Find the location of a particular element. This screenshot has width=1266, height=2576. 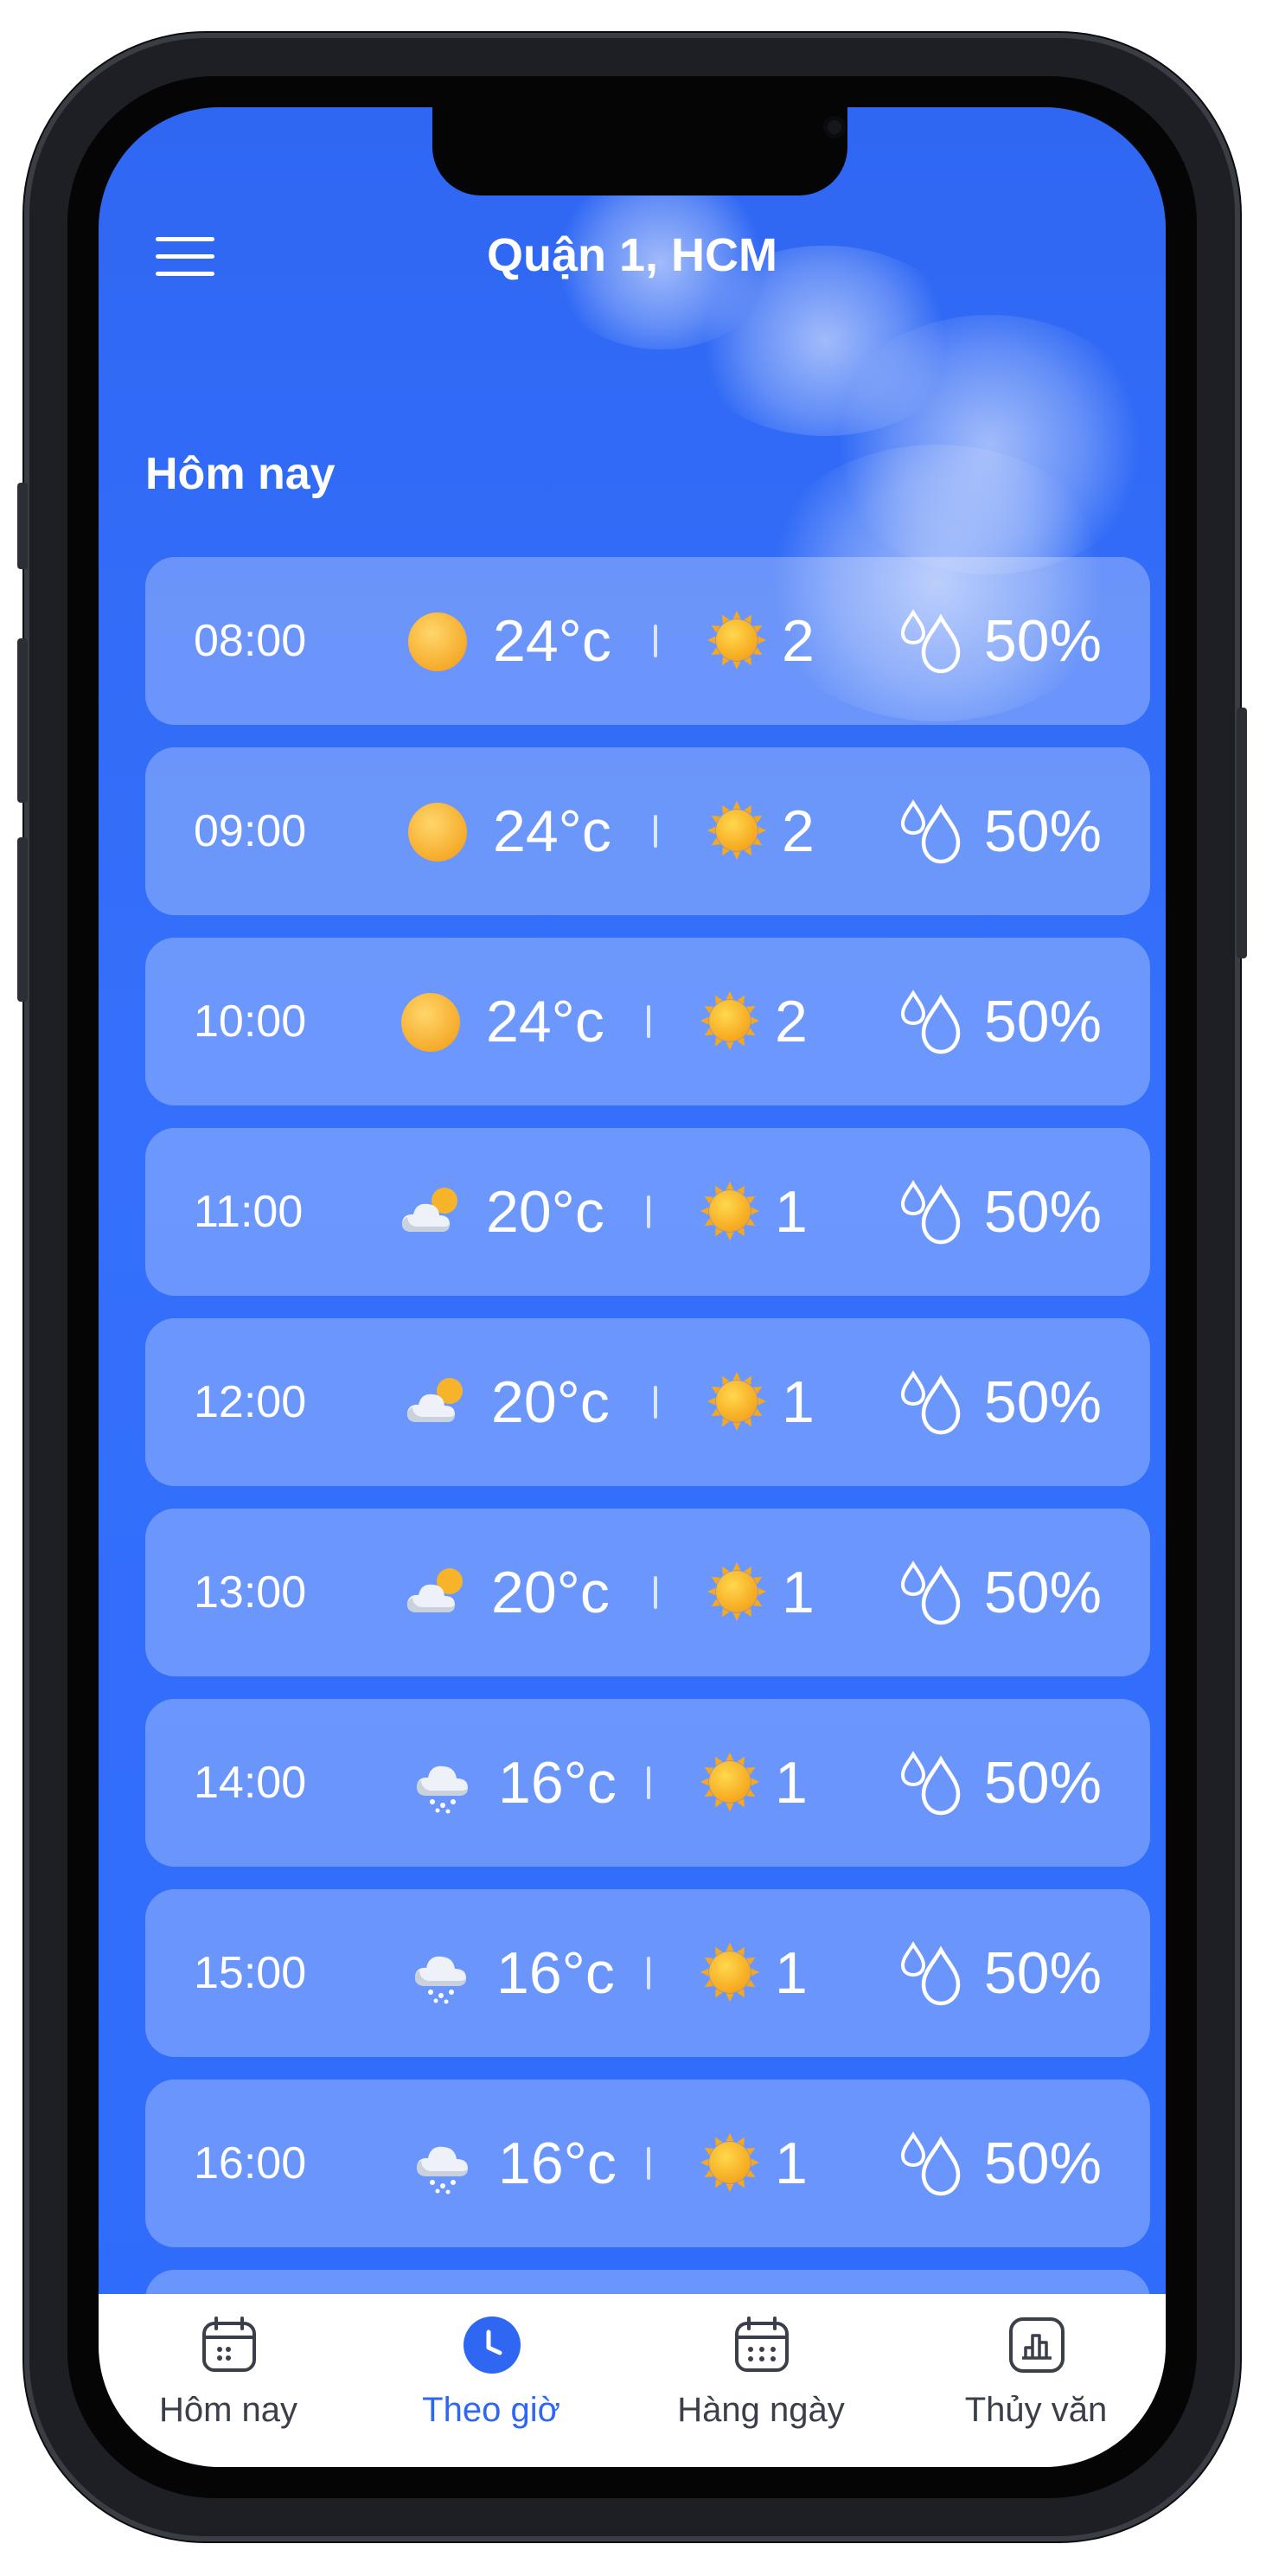

section-title: Hôm nay is located at coordinates (240, 474).